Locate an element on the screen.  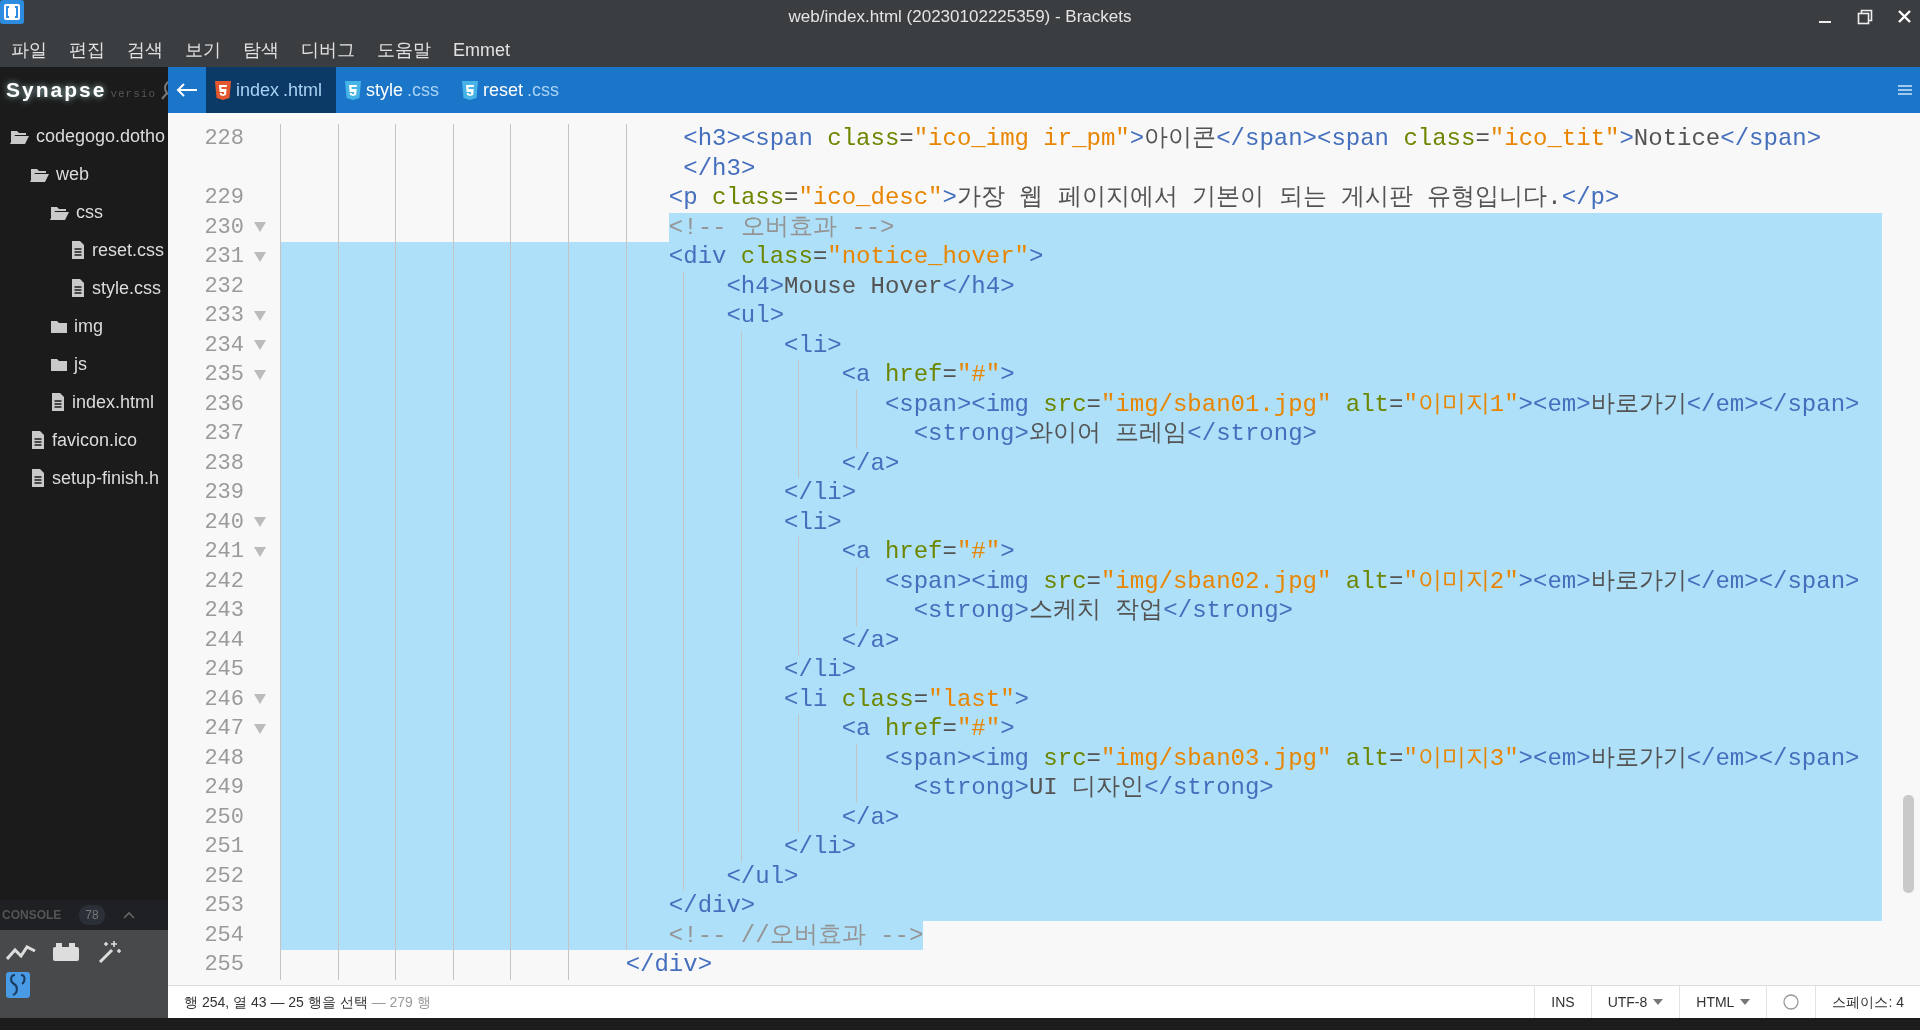
back-arrow-icon is located at coordinates (187, 90).